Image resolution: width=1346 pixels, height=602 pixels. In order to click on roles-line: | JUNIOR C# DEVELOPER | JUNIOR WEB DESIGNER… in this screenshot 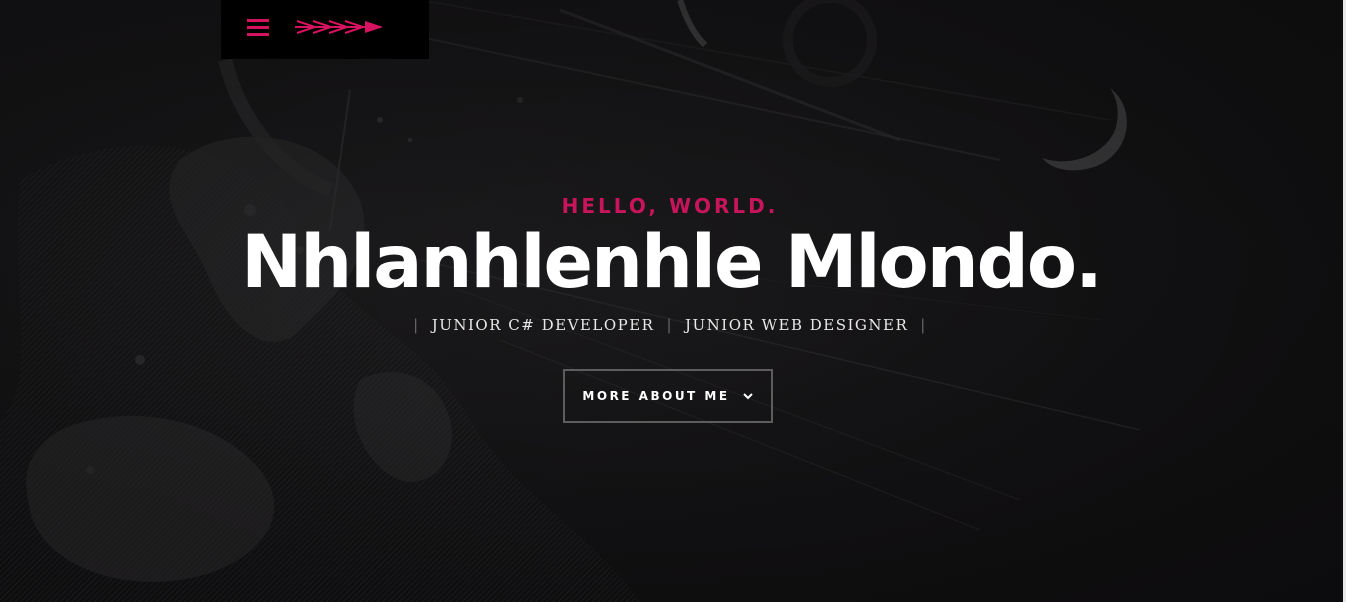, I will do `click(670, 325)`.